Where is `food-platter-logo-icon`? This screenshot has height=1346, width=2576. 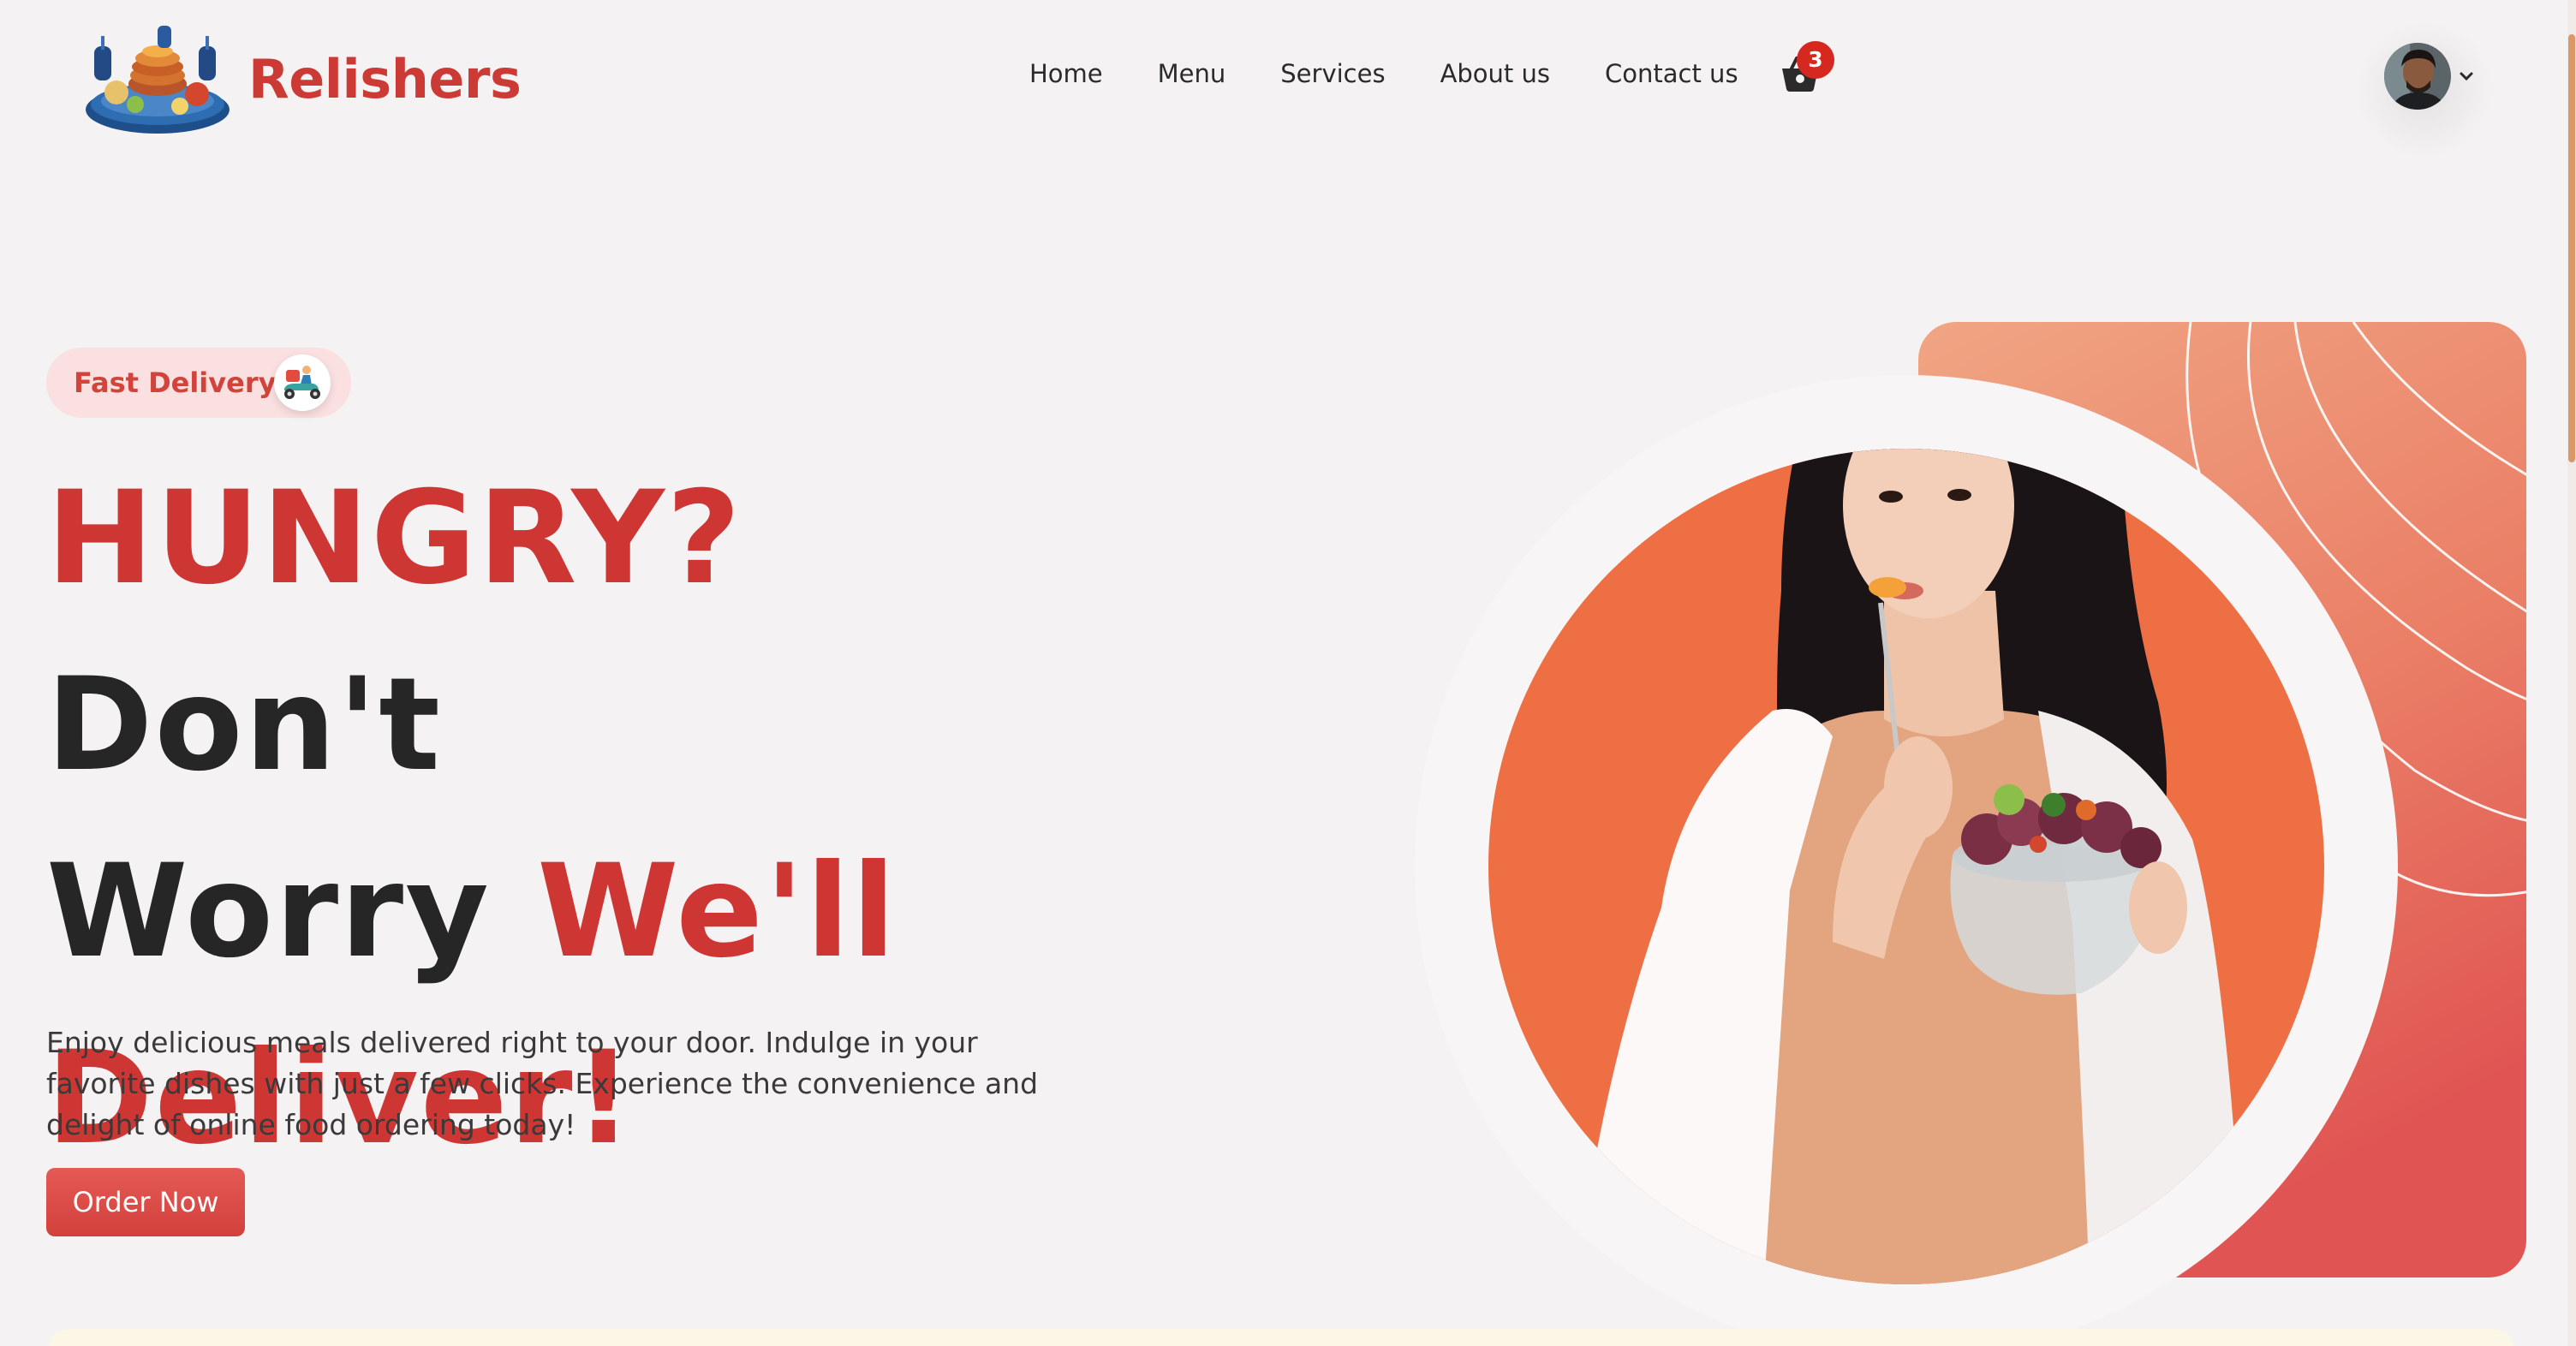
food-platter-logo-icon is located at coordinates (157, 79).